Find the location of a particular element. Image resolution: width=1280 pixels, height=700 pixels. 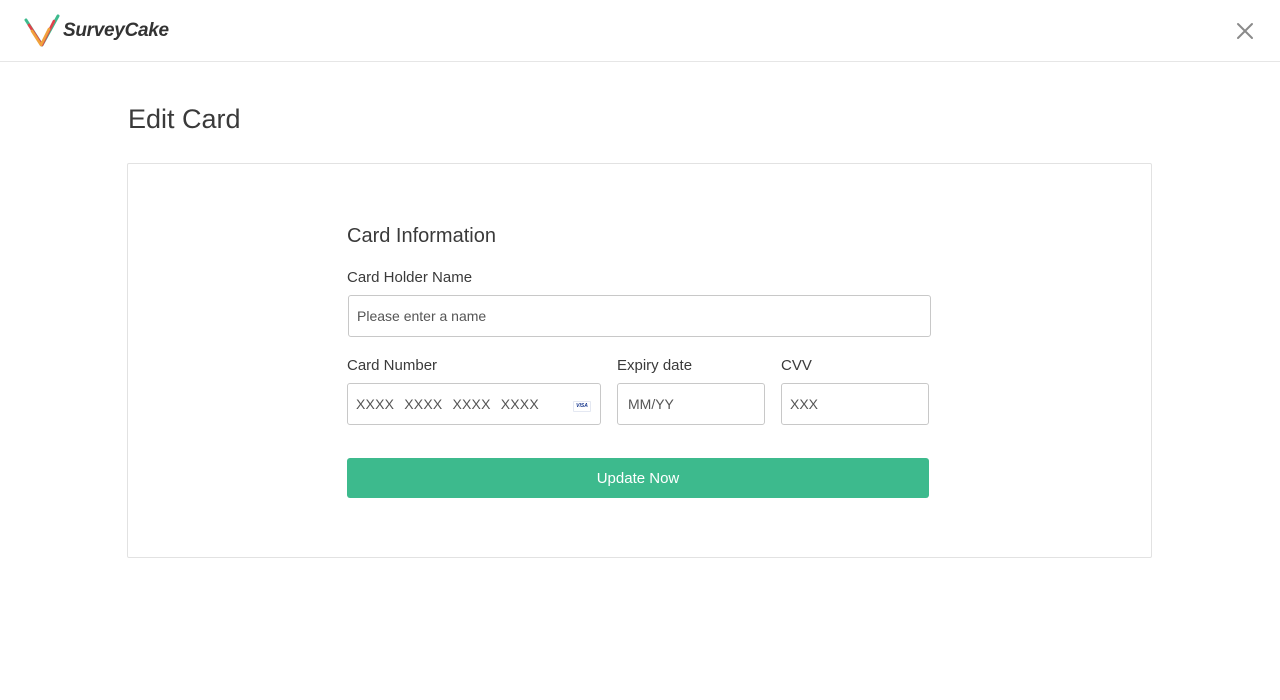

close-icon is located at coordinates (1245, 31).